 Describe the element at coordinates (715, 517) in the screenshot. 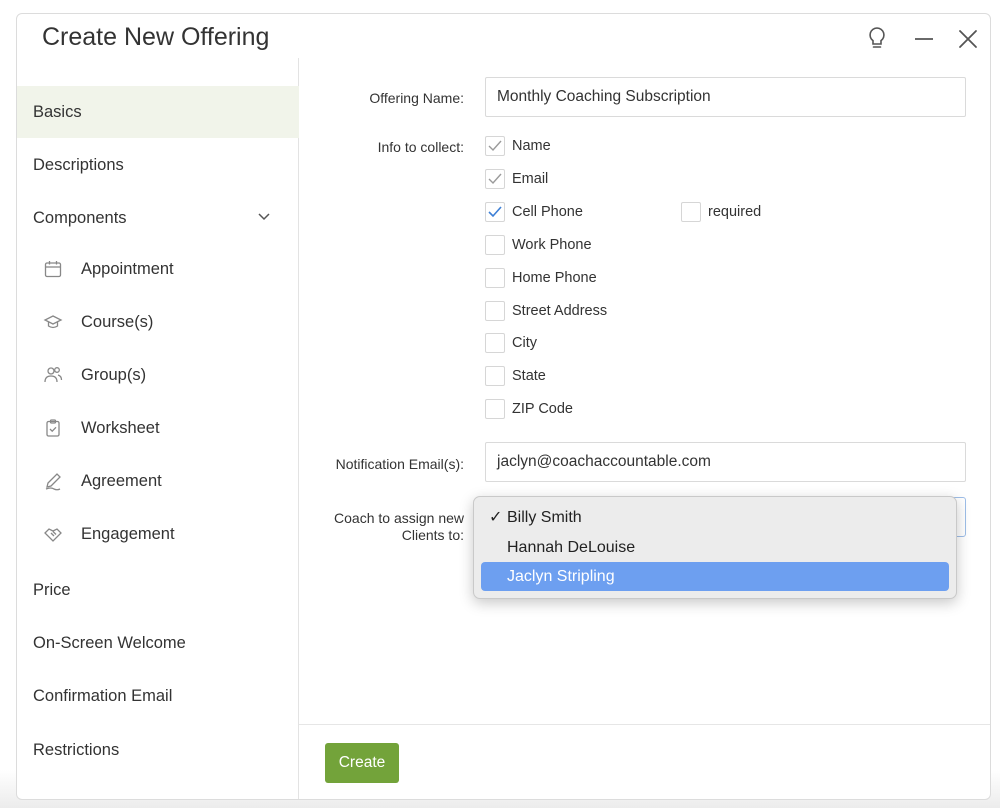

I see `coach-option-billy-smith: ✓ Billy Smith` at that location.